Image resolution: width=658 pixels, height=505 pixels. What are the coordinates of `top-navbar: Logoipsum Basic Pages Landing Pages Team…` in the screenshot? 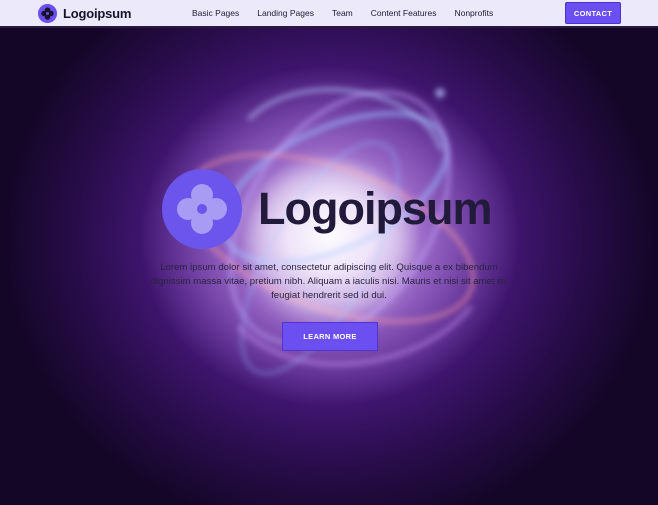 It's located at (329, 14).